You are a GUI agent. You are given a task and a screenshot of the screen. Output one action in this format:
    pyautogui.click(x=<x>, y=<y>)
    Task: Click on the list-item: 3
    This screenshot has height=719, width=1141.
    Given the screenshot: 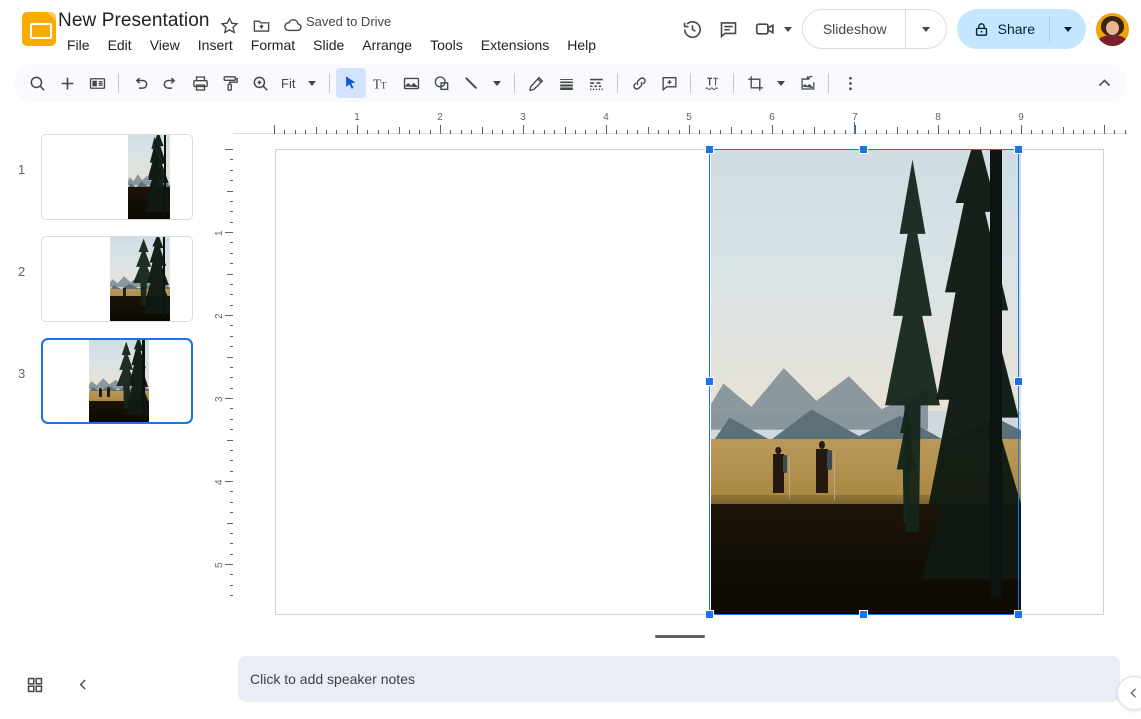 What is the action you would take?
    pyautogui.click(x=100, y=381)
    